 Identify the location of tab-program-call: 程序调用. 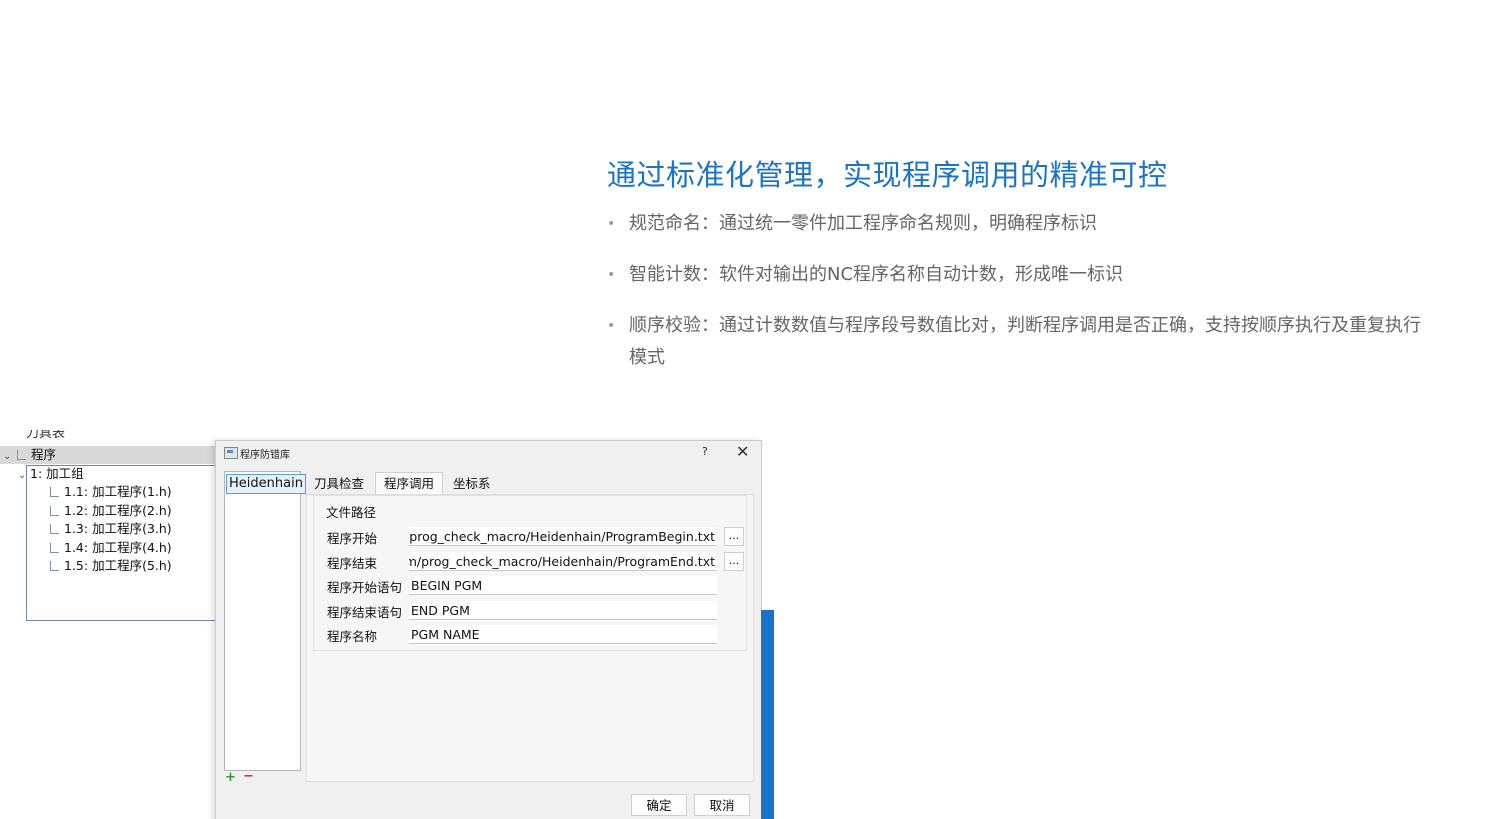
(409, 484).